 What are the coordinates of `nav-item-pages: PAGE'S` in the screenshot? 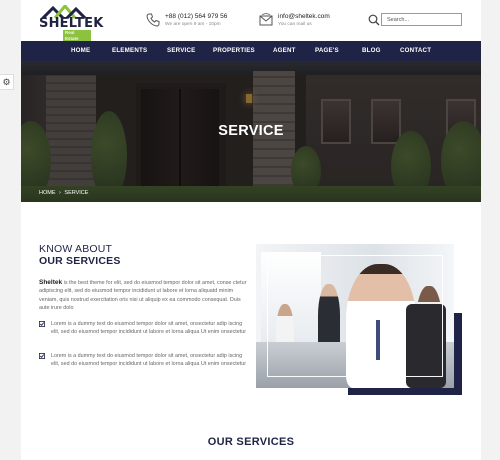 It's located at (327, 51).